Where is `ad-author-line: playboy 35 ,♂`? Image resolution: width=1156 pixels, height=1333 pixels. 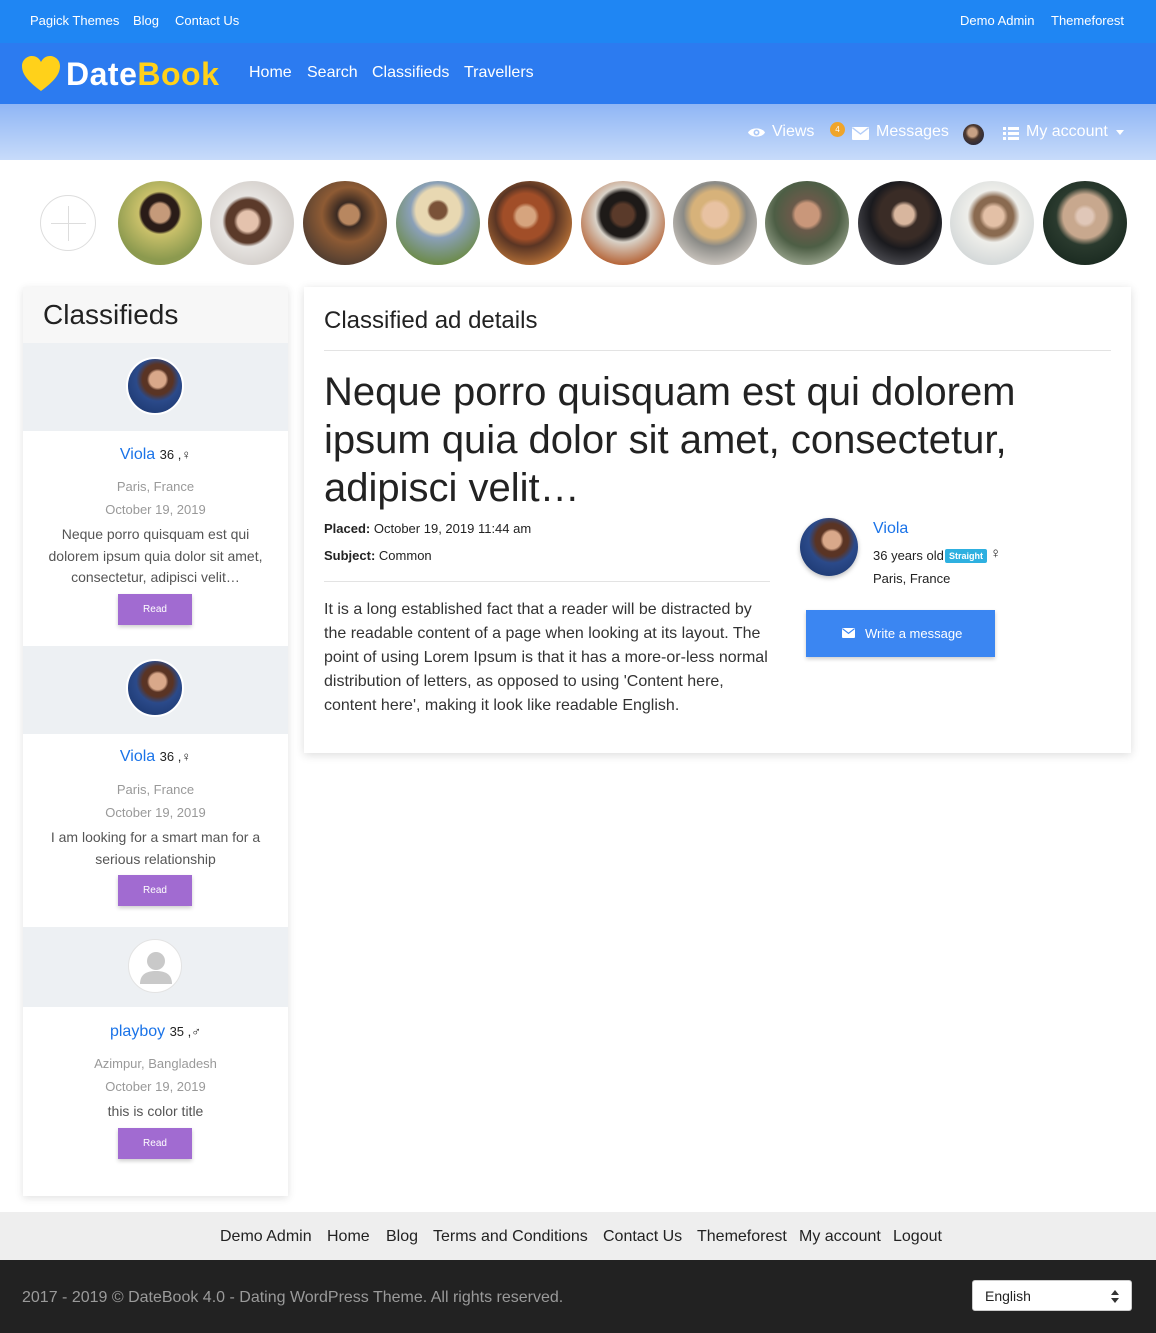
ad-author-line: playboy 35 ,♂ is located at coordinates (155, 1032).